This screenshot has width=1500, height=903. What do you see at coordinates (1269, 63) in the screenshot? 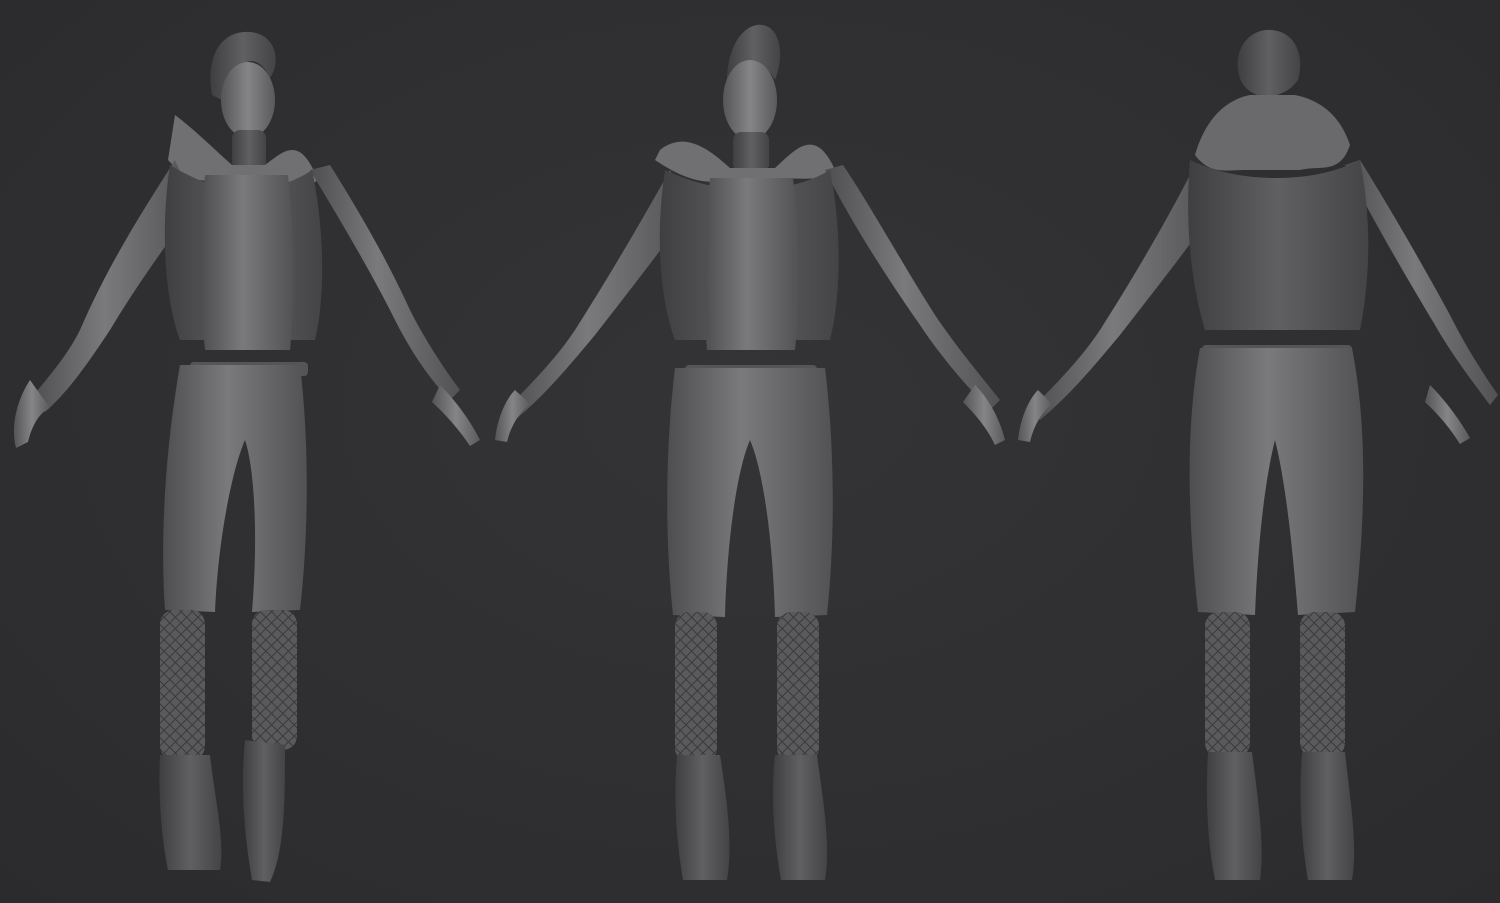
I see `hair` at bounding box center [1269, 63].